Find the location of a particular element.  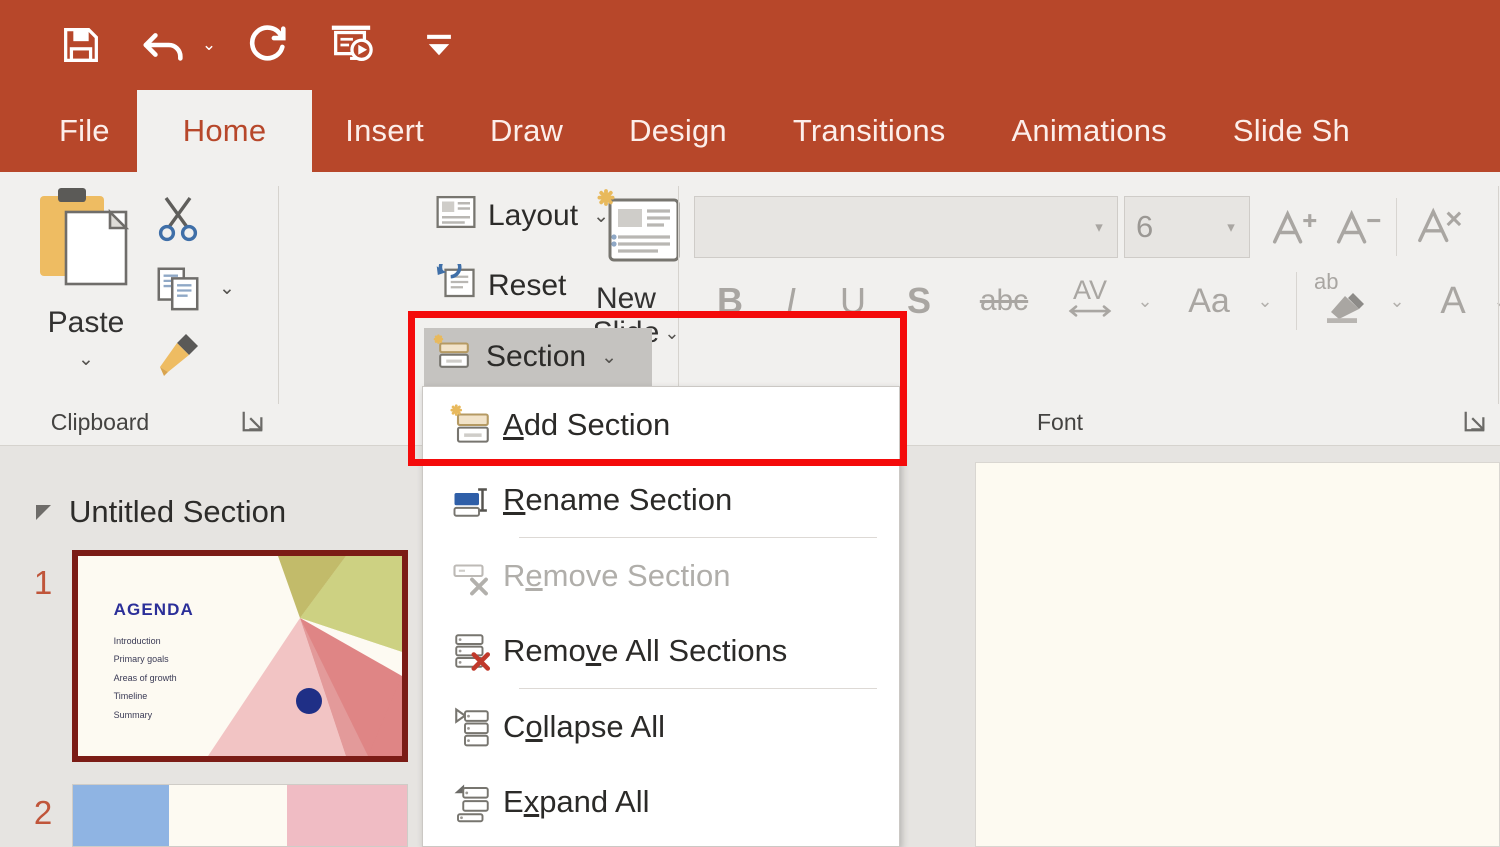

section-collapse-icon is located at coordinates (43, 512).